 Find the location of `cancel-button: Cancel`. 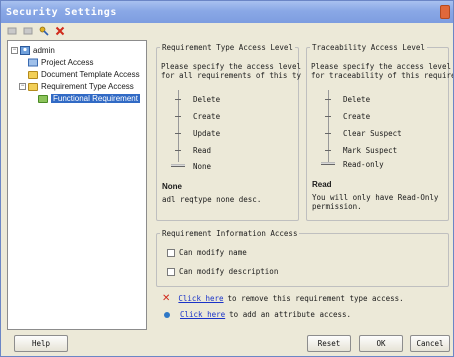

cancel-button: Cancel is located at coordinates (430, 343).